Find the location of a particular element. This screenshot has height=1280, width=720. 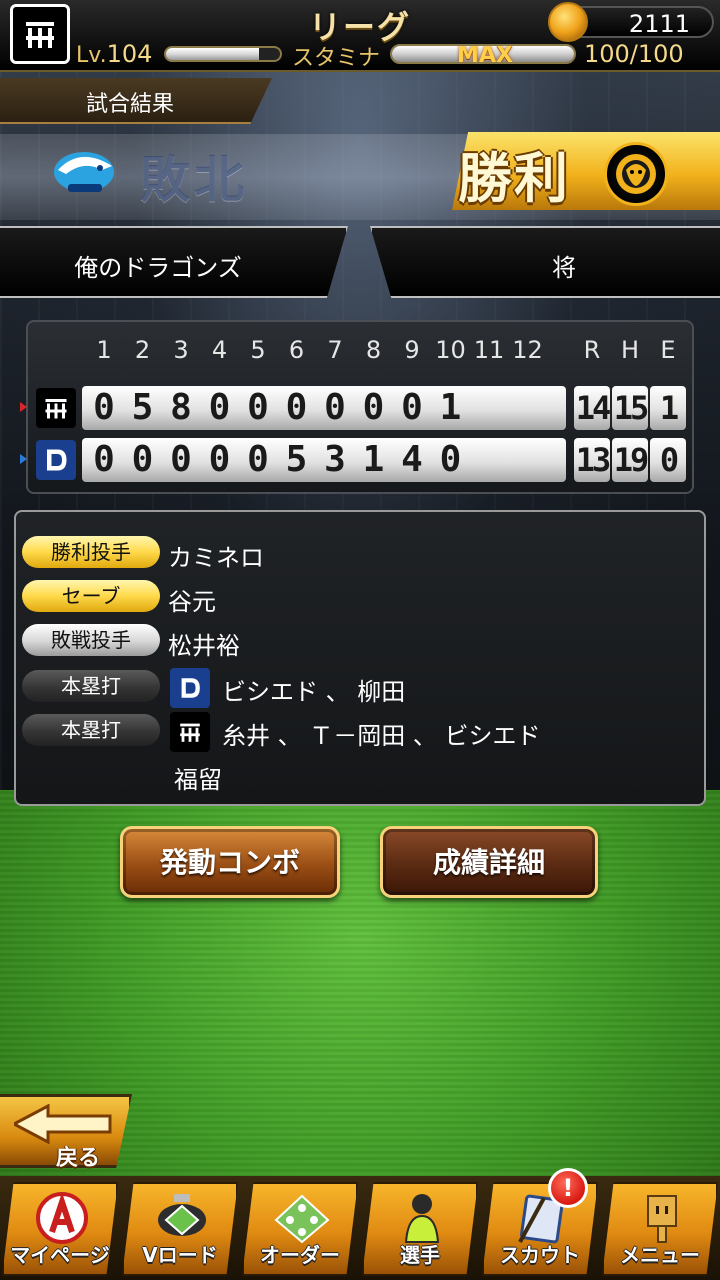

nav-item-order: オーダー is located at coordinates (300, 1229).